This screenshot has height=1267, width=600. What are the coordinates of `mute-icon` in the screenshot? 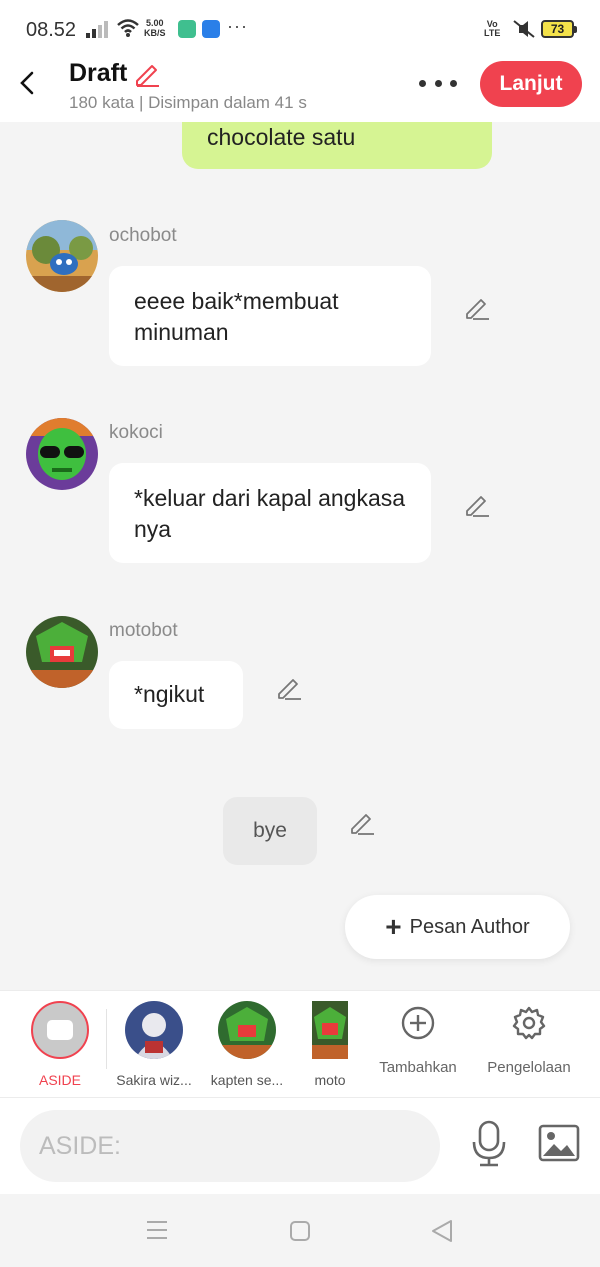 It's located at (524, 29).